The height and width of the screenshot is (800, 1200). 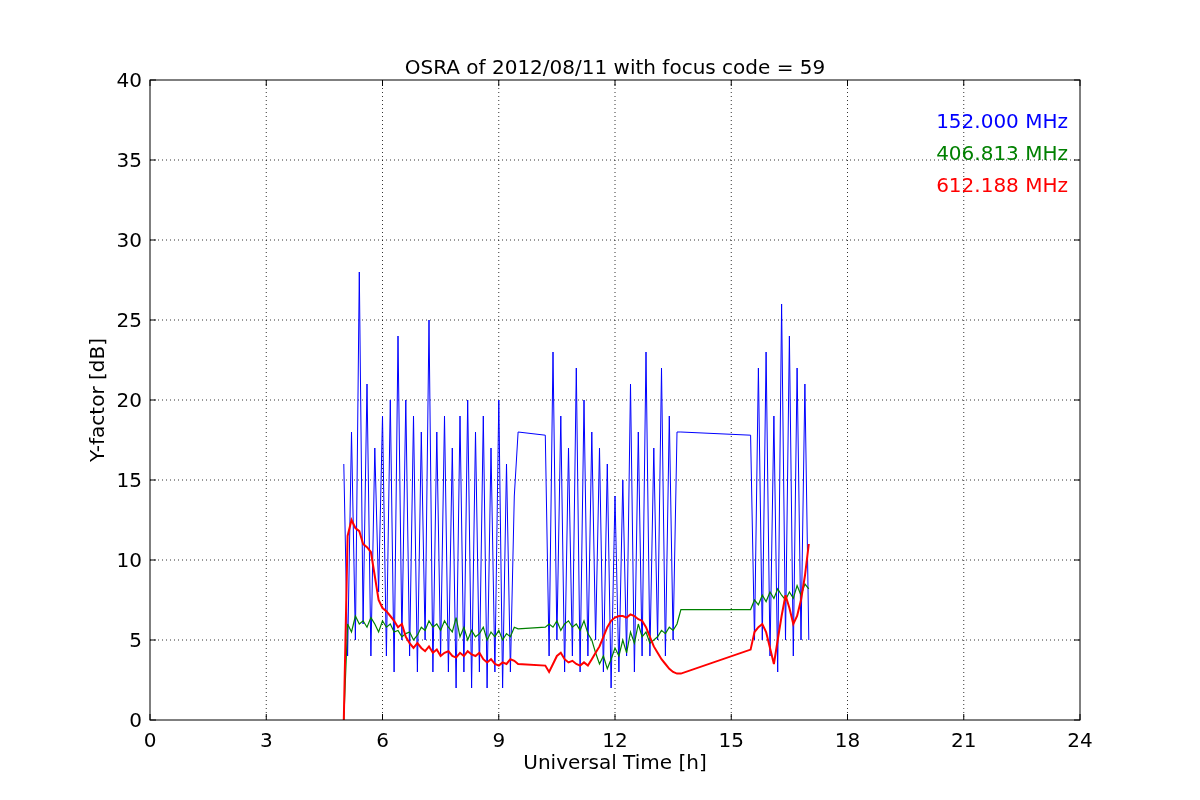 I want to click on tick-label: 24, so click(x=1080, y=740).